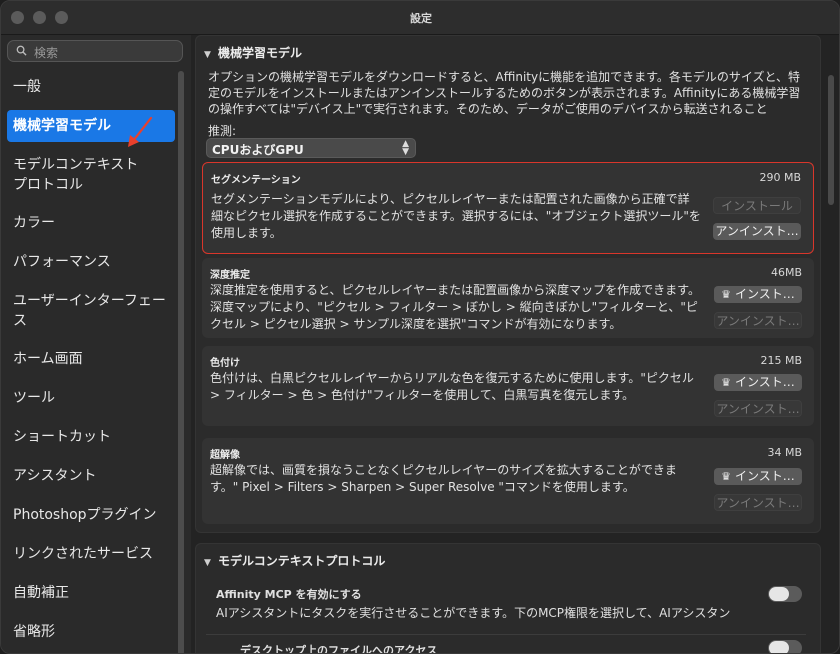 This screenshot has height=654, width=840. What do you see at coordinates (256, 180) in the screenshot?
I see `model-title: セグメンテーション` at bounding box center [256, 180].